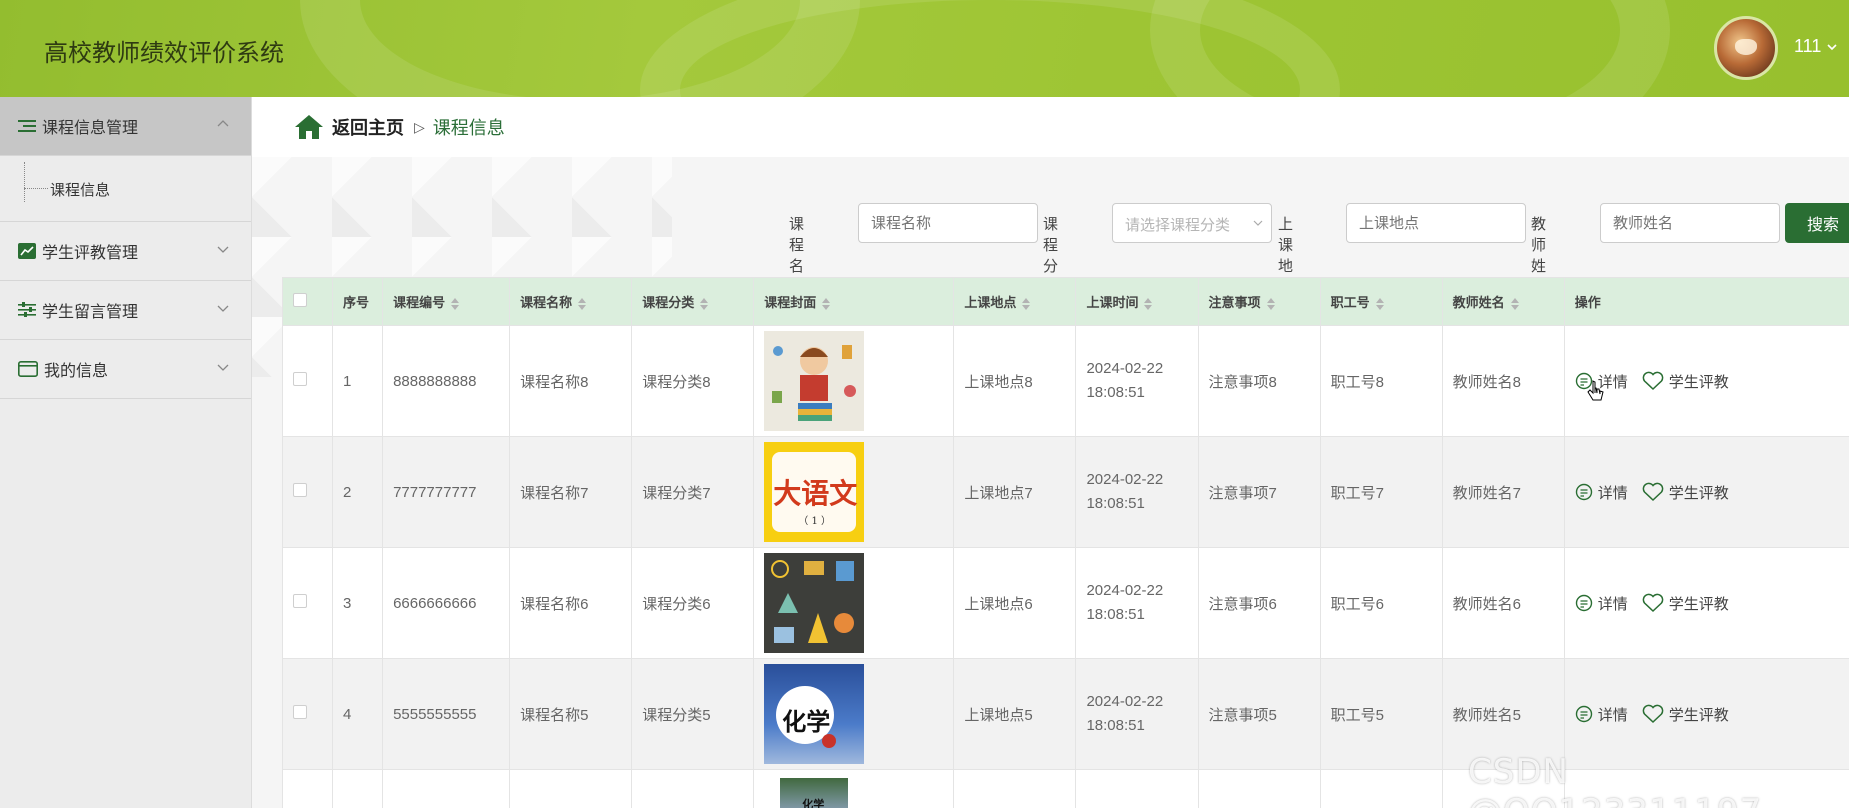 Image resolution: width=1849 pixels, height=808 pixels. I want to click on cell-category: 课程分类7, so click(693, 492).